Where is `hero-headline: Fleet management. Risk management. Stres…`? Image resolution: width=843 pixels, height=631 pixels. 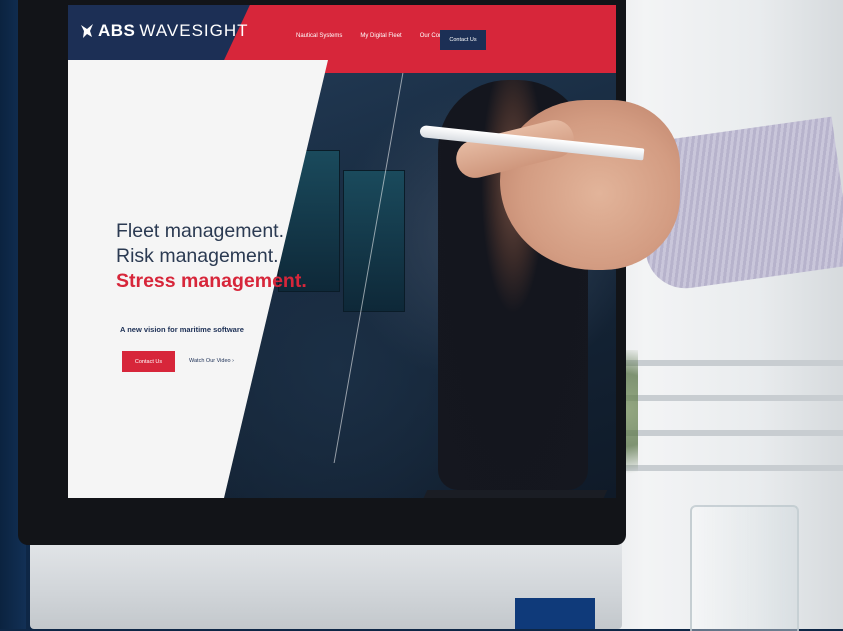 hero-headline: Fleet management. Risk management. Stres… is located at coordinates (211, 256).